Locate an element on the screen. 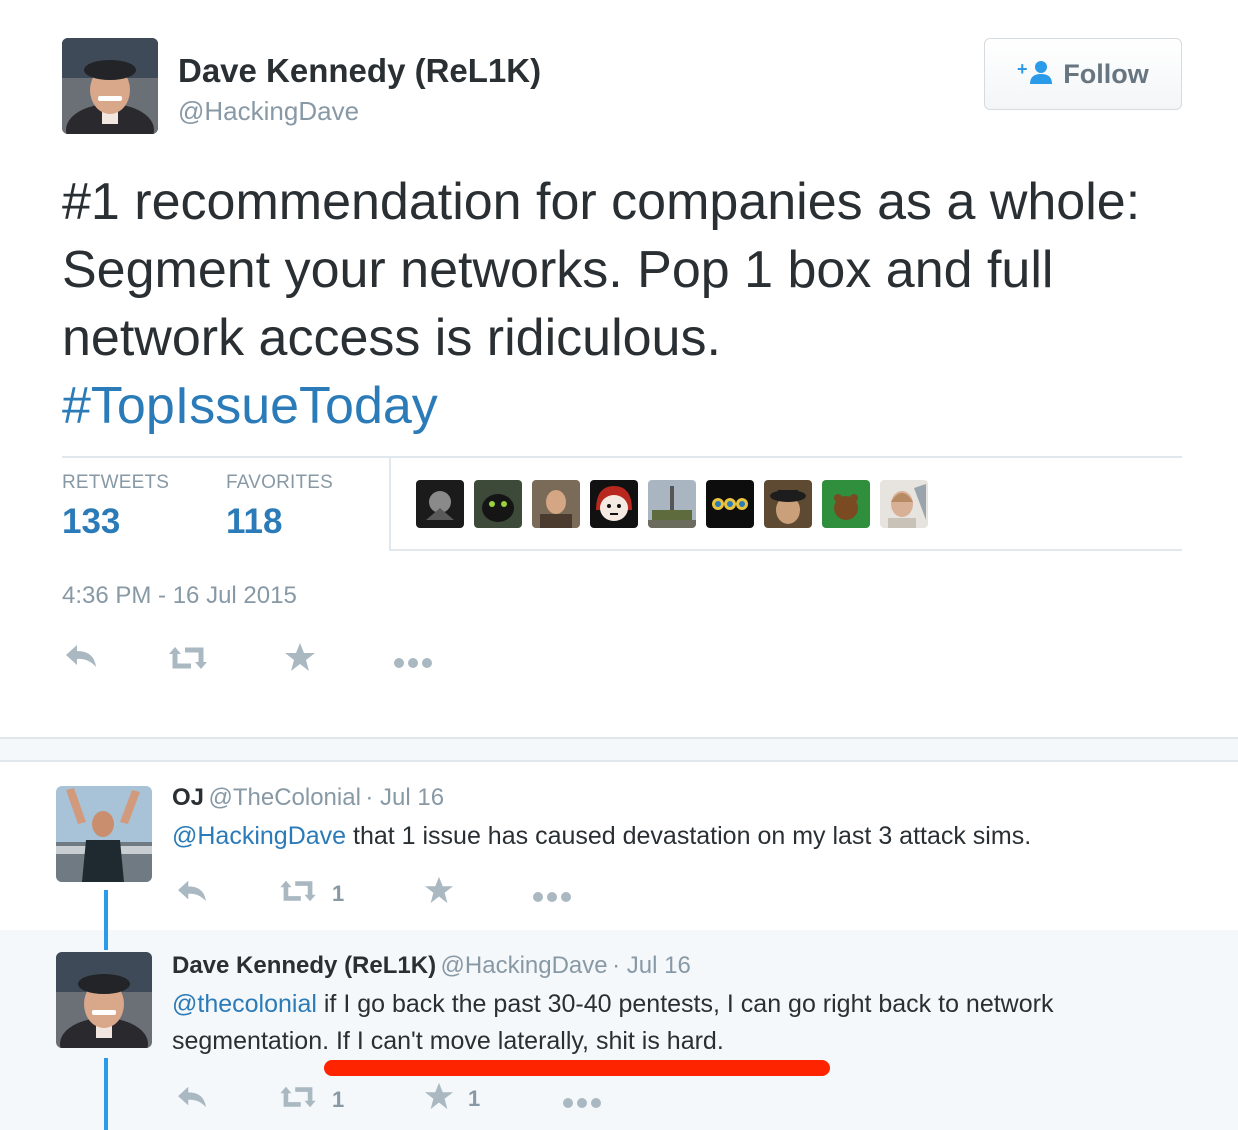 This screenshot has width=1238, height=1130. annotation-underline is located at coordinates (577, 1068).